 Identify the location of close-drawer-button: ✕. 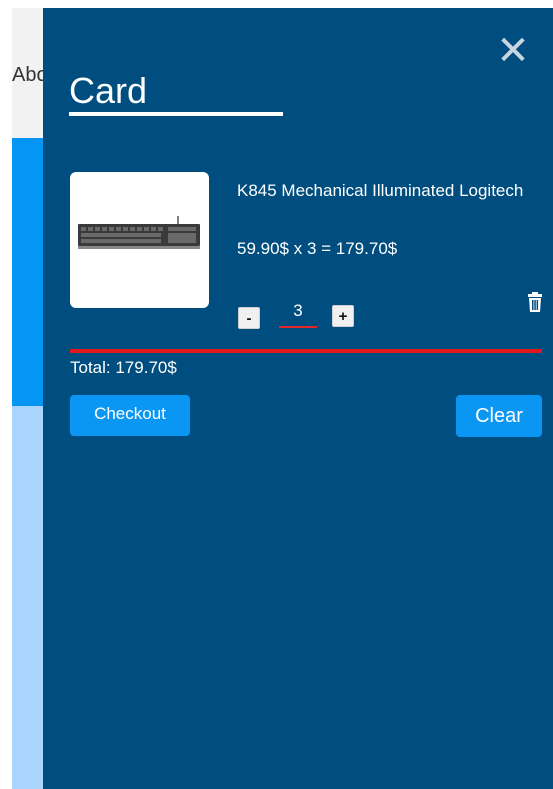
(513, 51).